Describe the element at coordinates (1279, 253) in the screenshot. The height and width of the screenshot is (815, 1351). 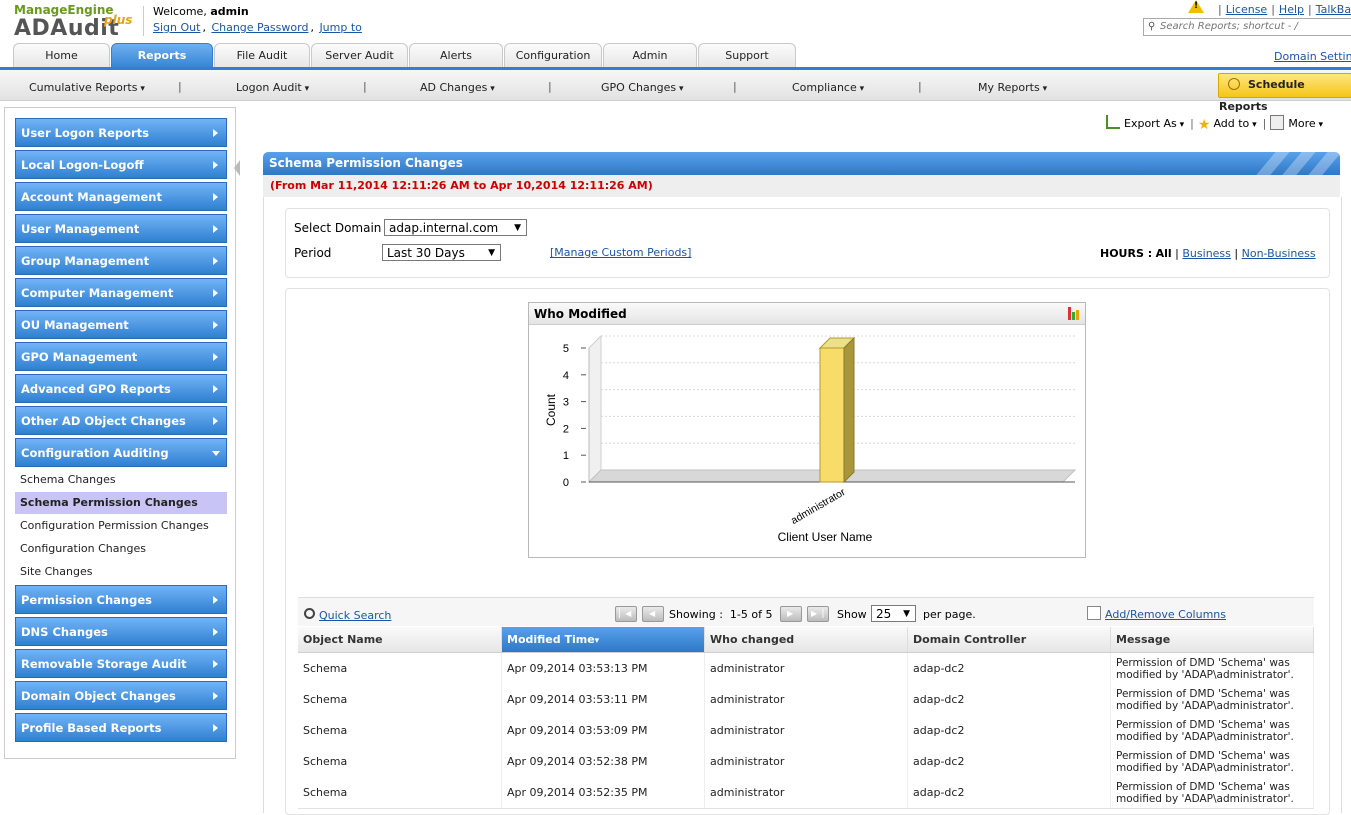
I see `hours-non-business-link: Non-Business` at that location.